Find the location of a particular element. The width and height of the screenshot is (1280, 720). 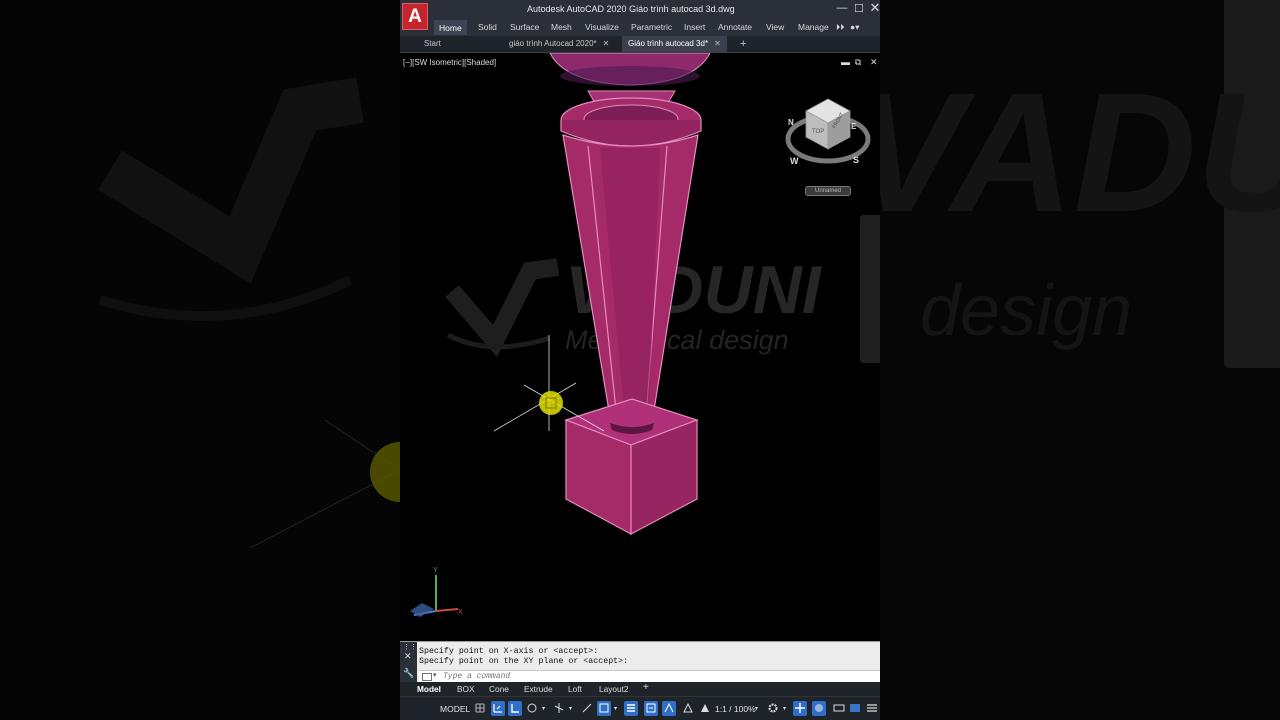

layout-tab-layout2: Layout2 is located at coordinates (614, 689).